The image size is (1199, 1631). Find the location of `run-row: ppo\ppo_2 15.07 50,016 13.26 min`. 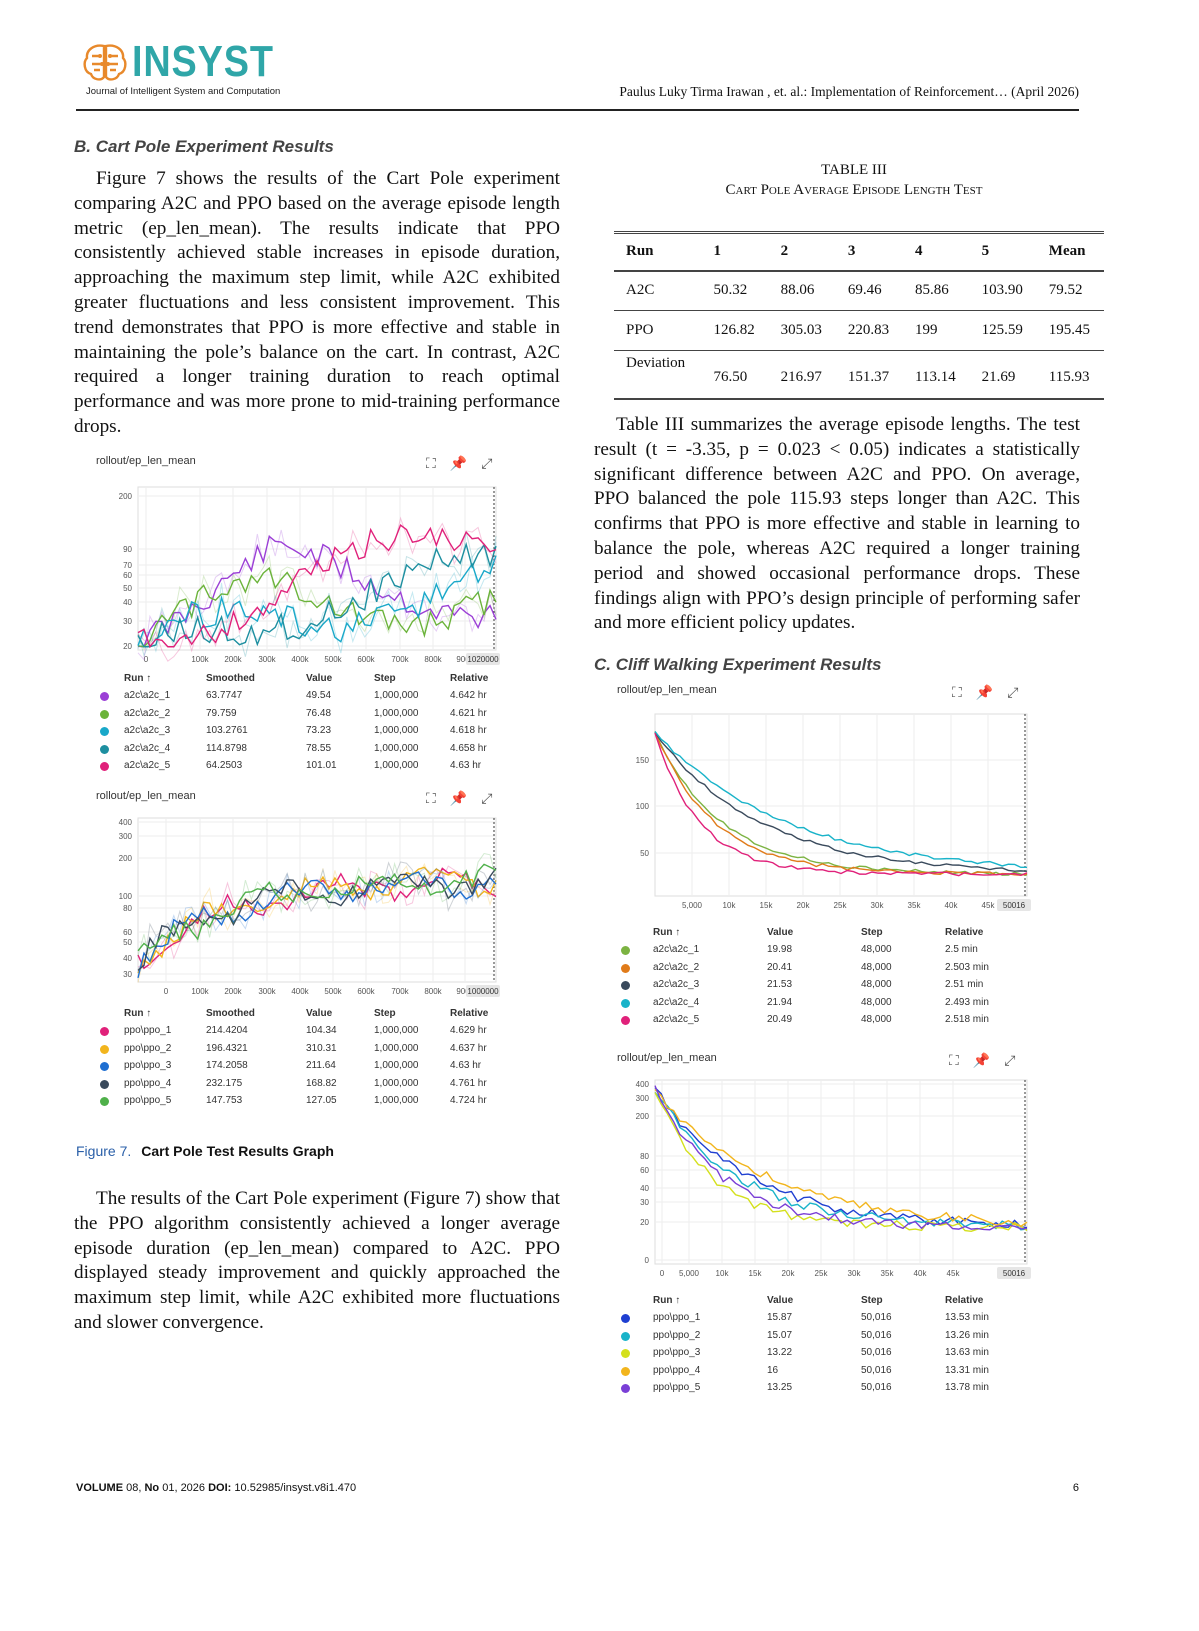

run-row: ppo\ppo_2 15.07 50,016 13.26 min is located at coordinates (839, 1336).